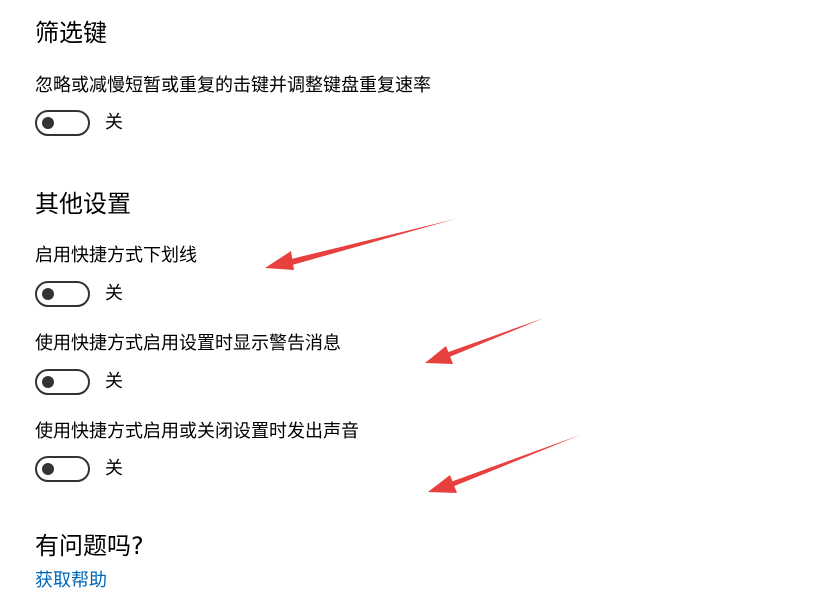  Describe the element at coordinates (71, 581) in the screenshot. I see `get-help-link: 获取帮助` at that location.